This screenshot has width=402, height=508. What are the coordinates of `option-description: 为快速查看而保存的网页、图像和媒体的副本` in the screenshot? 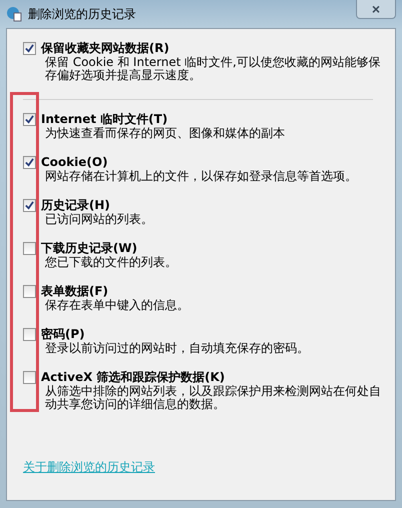 It's located at (165, 133).